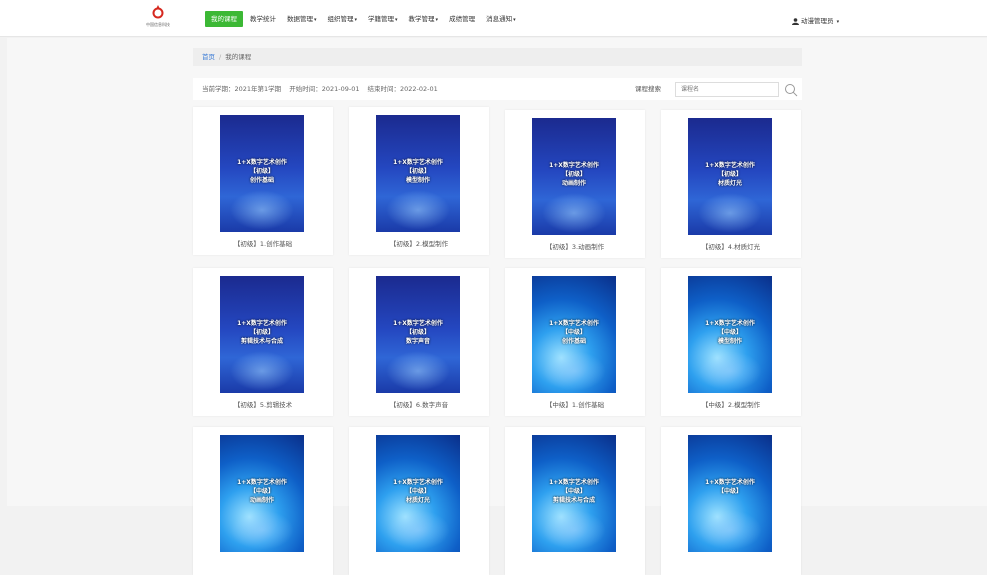 This screenshot has height=575, width=987. I want to click on breadcrumb-home-link: 首页, so click(208, 57).